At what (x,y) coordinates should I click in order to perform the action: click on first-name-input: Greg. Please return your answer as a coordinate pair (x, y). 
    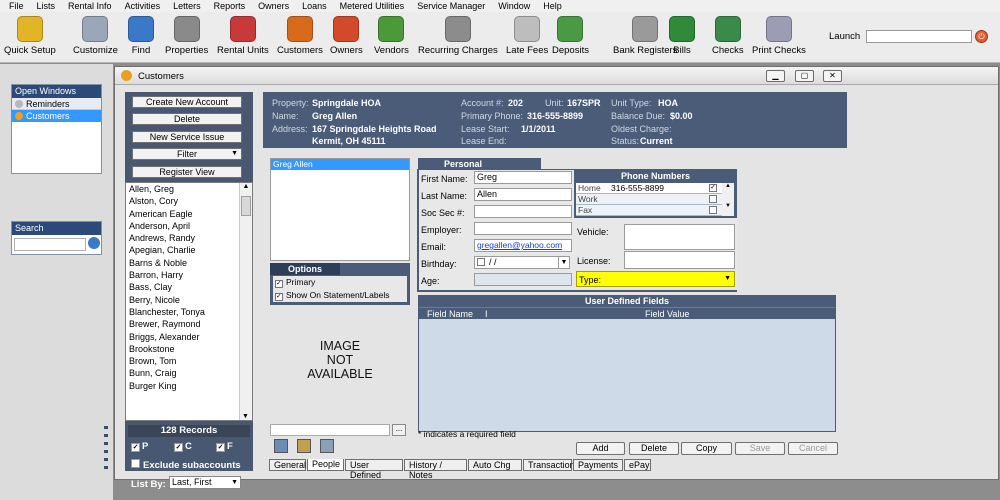
    Looking at the image, I should click on (523, 177).